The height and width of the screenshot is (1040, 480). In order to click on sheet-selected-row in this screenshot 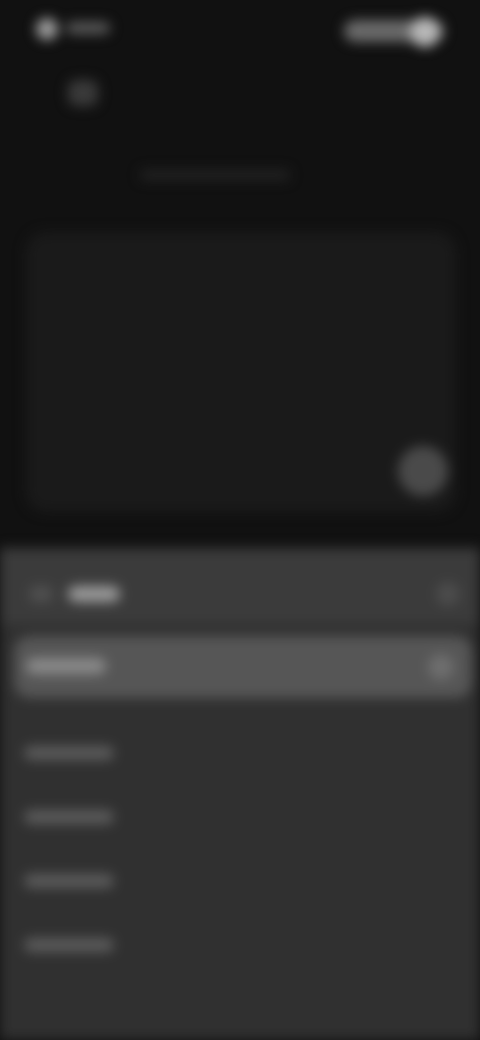, I will do `click(243, 667)`.